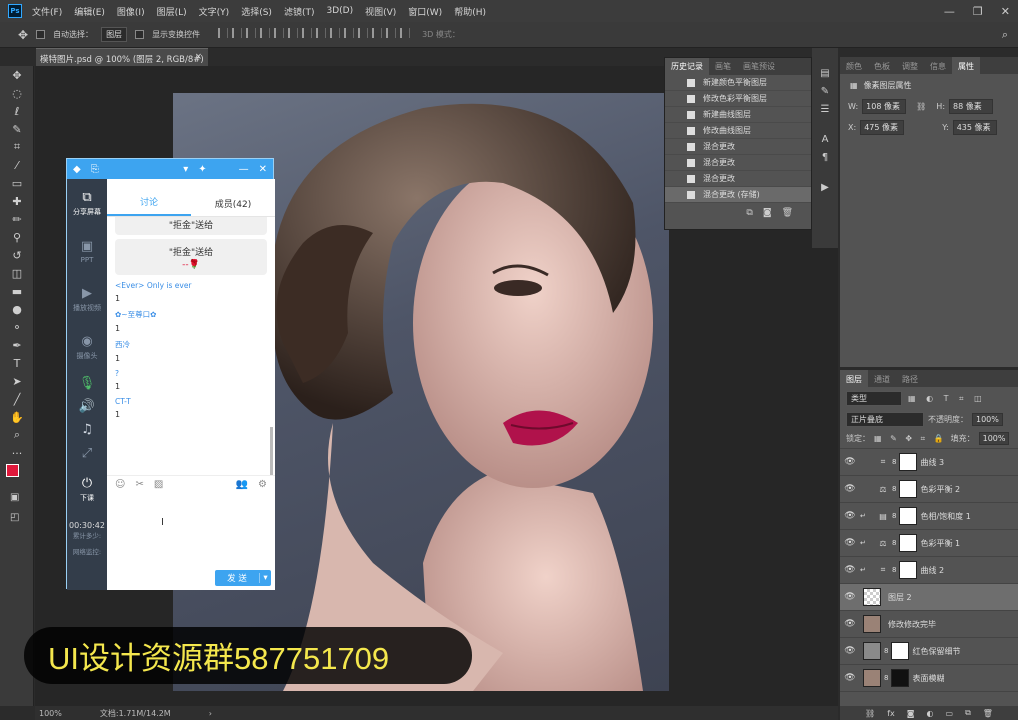 Image resolution: width=1018 pixels, height=720 pixels. Describe the element at coordinates (910, 439) in the screenshot. I see `lock-icons: ▦ ✎ ✥ ⌗ 🔒` at that location.